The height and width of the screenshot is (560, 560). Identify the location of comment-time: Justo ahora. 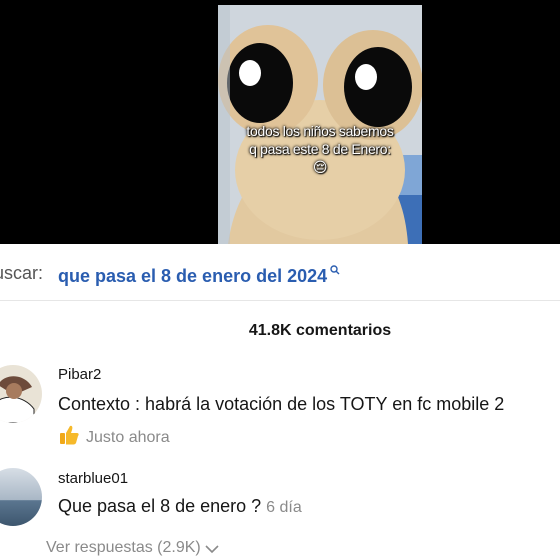
(128, 437).